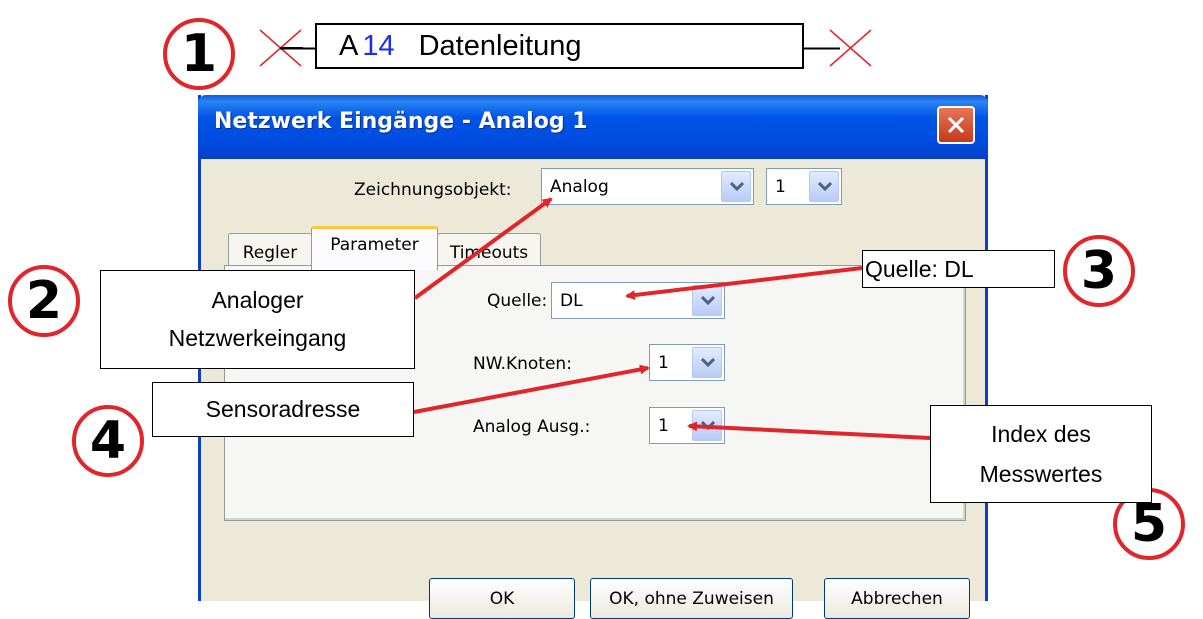  I want to click on marker-3: 3, so click(1099, 271).